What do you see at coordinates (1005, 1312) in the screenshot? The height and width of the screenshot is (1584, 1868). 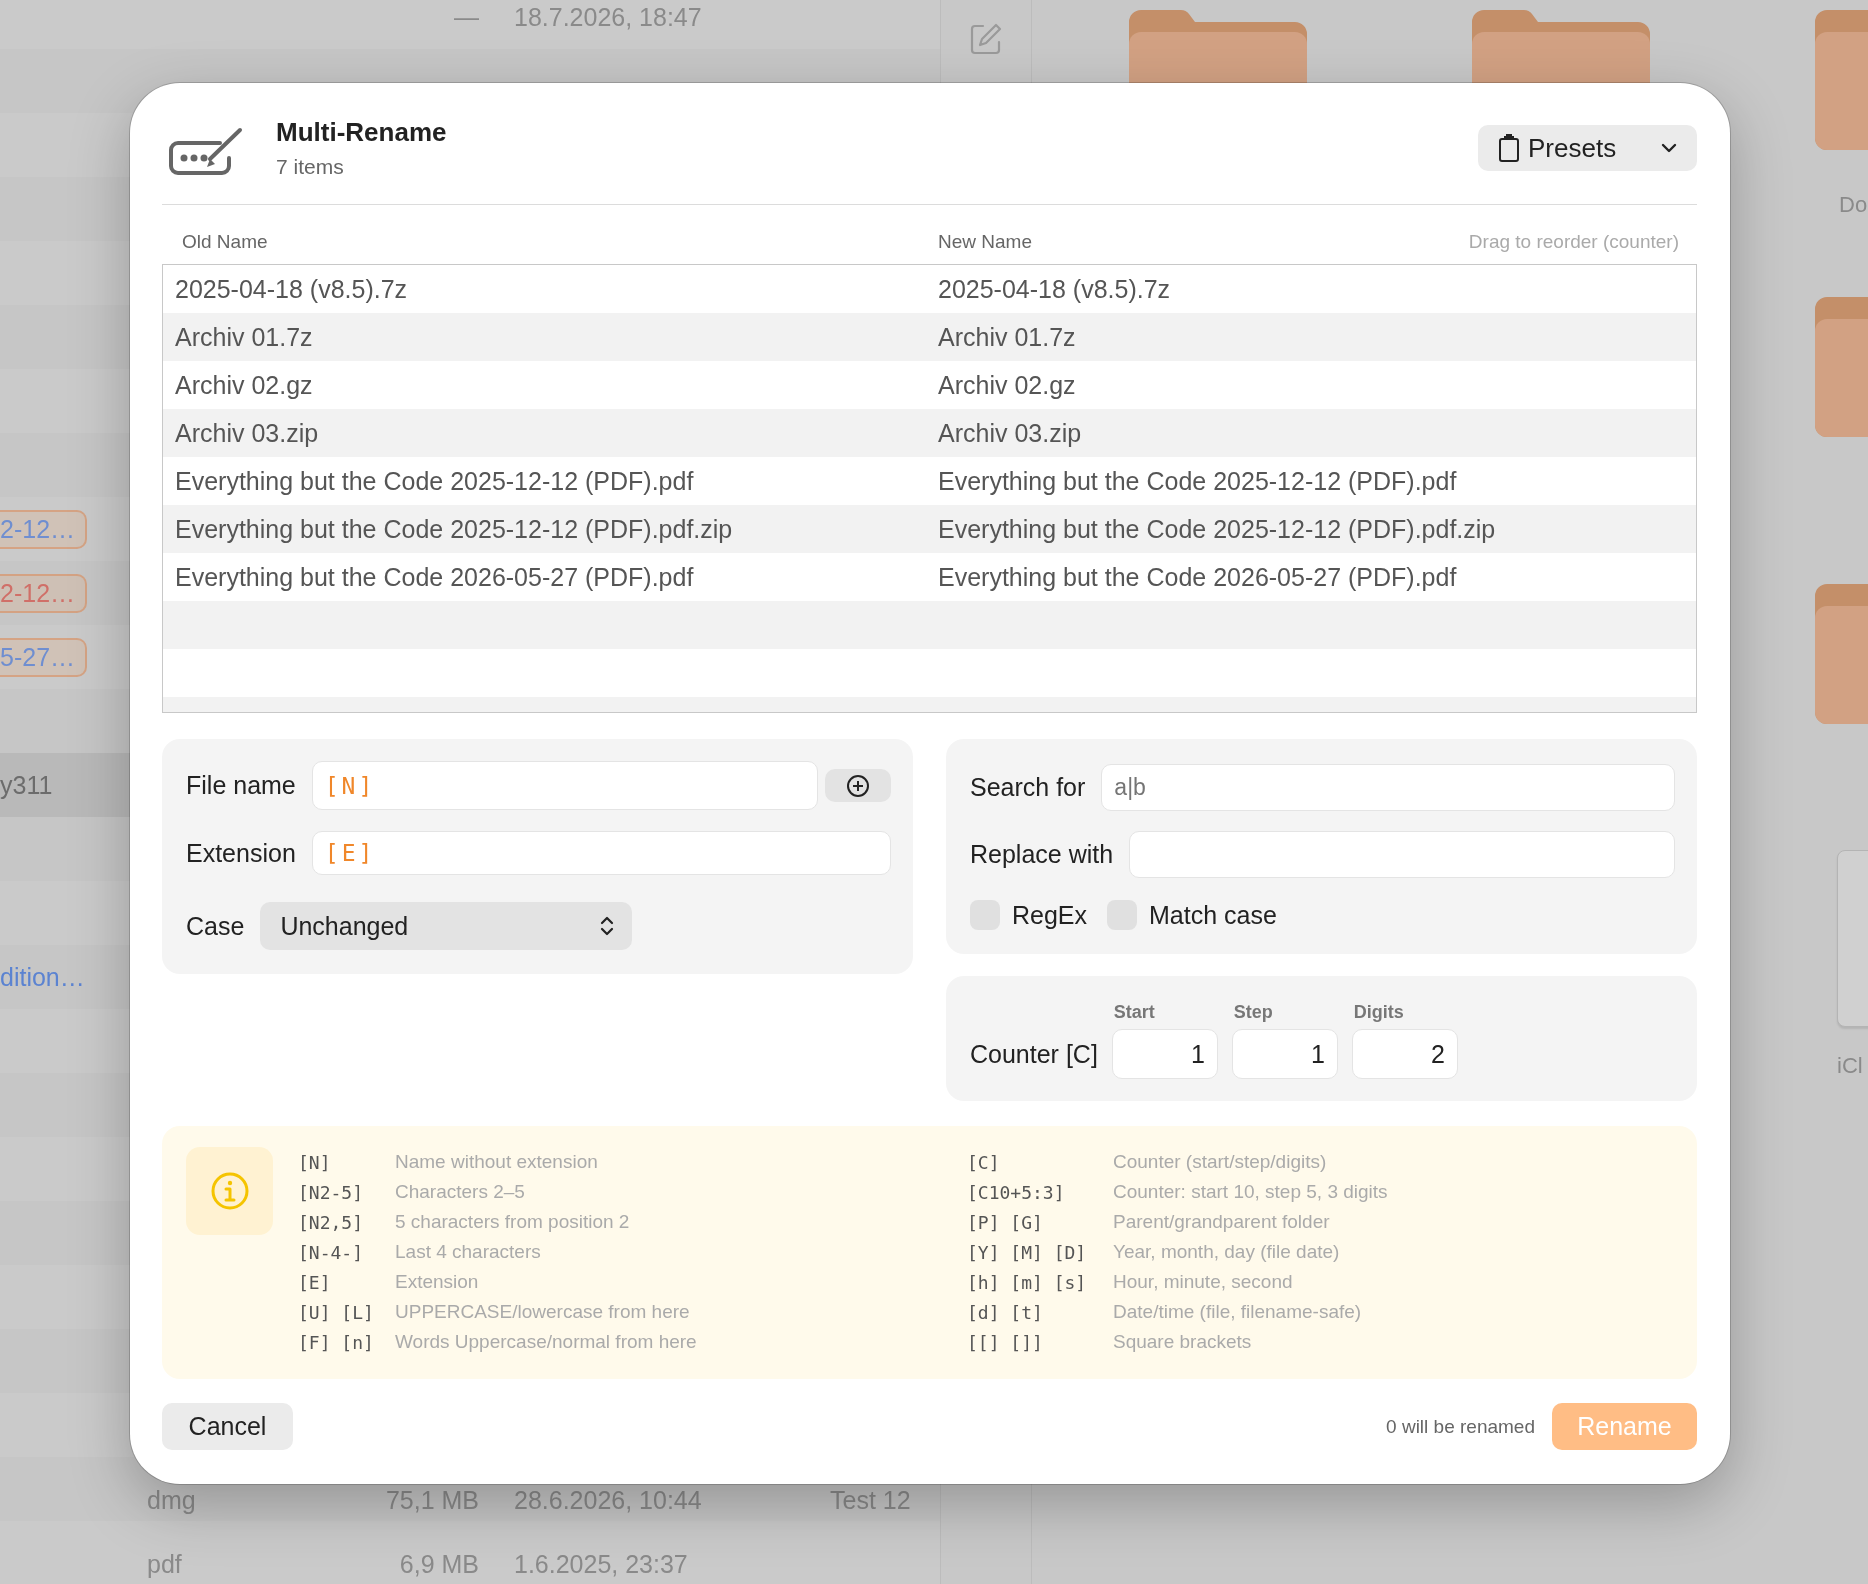 I see `placeholder-code: [d] [t]` at bounding box center [1005, 1312].